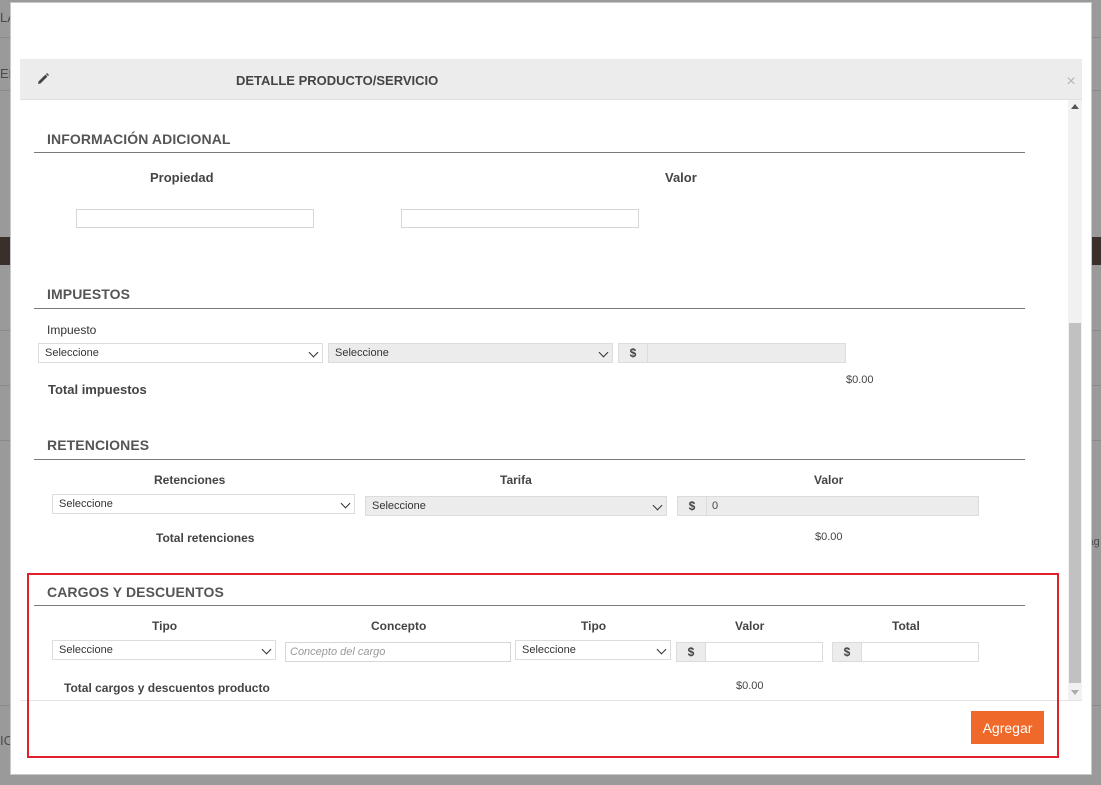 The image size is (1101, 785). I want to click on section-title-retenciones: RETENCIONES, so click(98, 445).